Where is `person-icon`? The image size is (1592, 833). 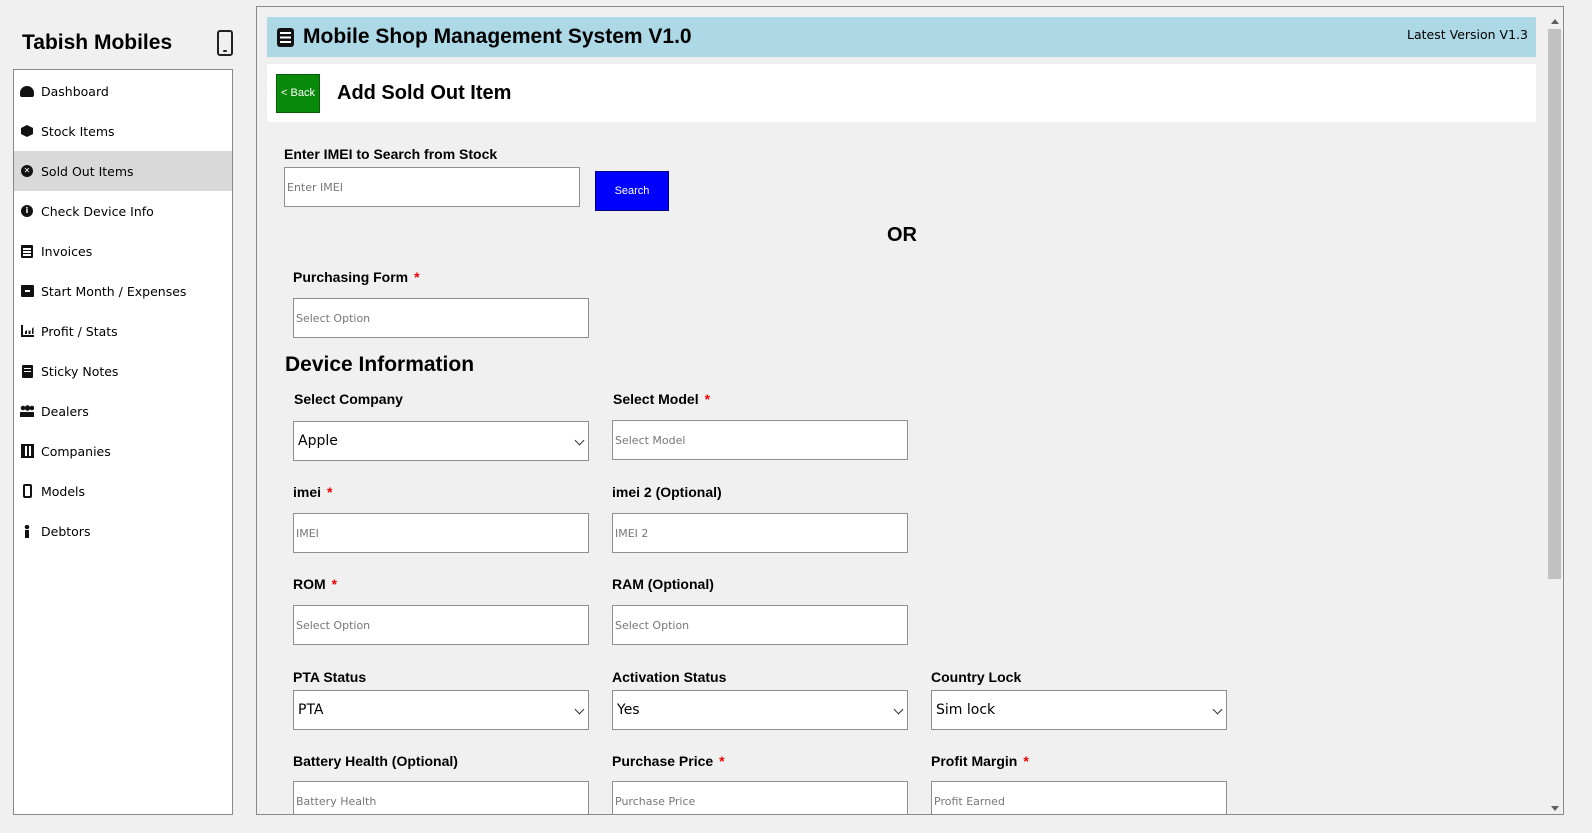 person-icon is located at coordinates (27, 531).